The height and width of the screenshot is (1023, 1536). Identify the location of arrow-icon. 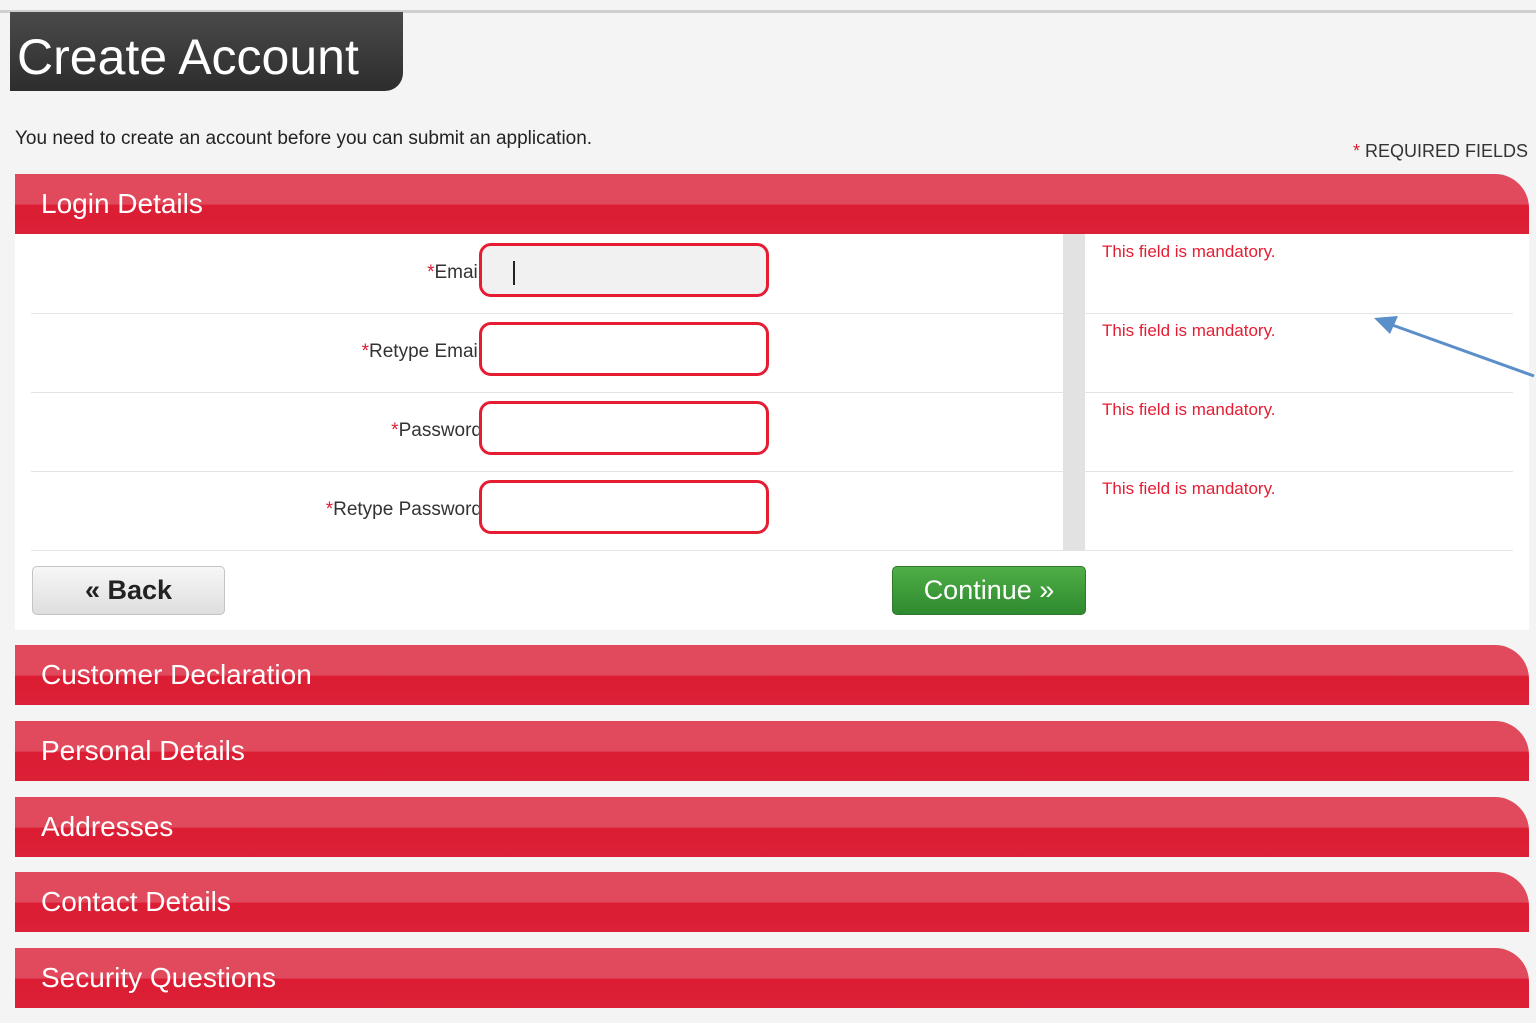
(1454, 347).